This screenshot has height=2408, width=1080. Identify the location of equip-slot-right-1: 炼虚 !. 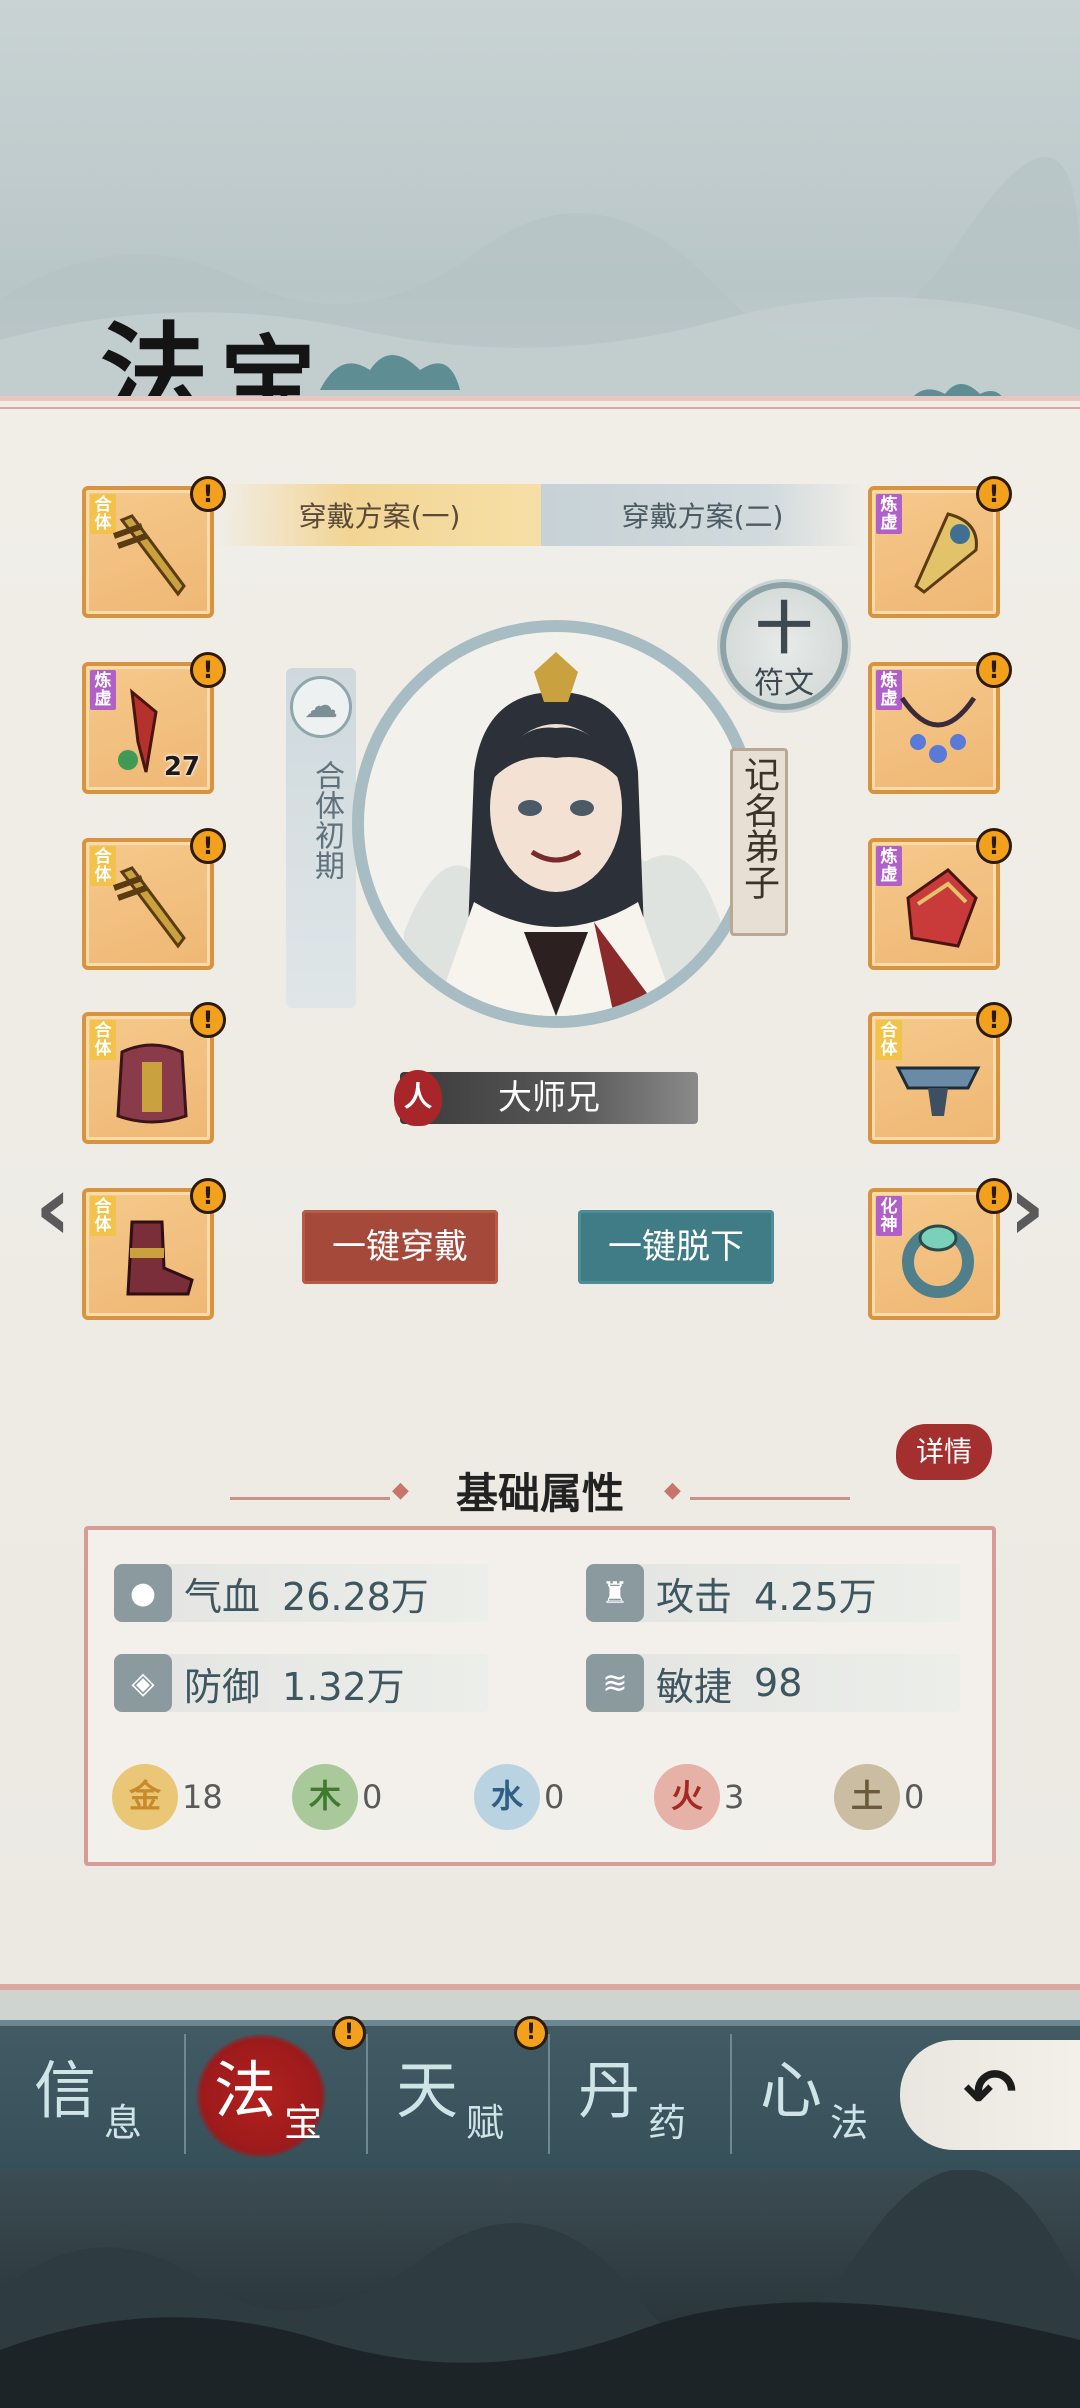
(940, 547).